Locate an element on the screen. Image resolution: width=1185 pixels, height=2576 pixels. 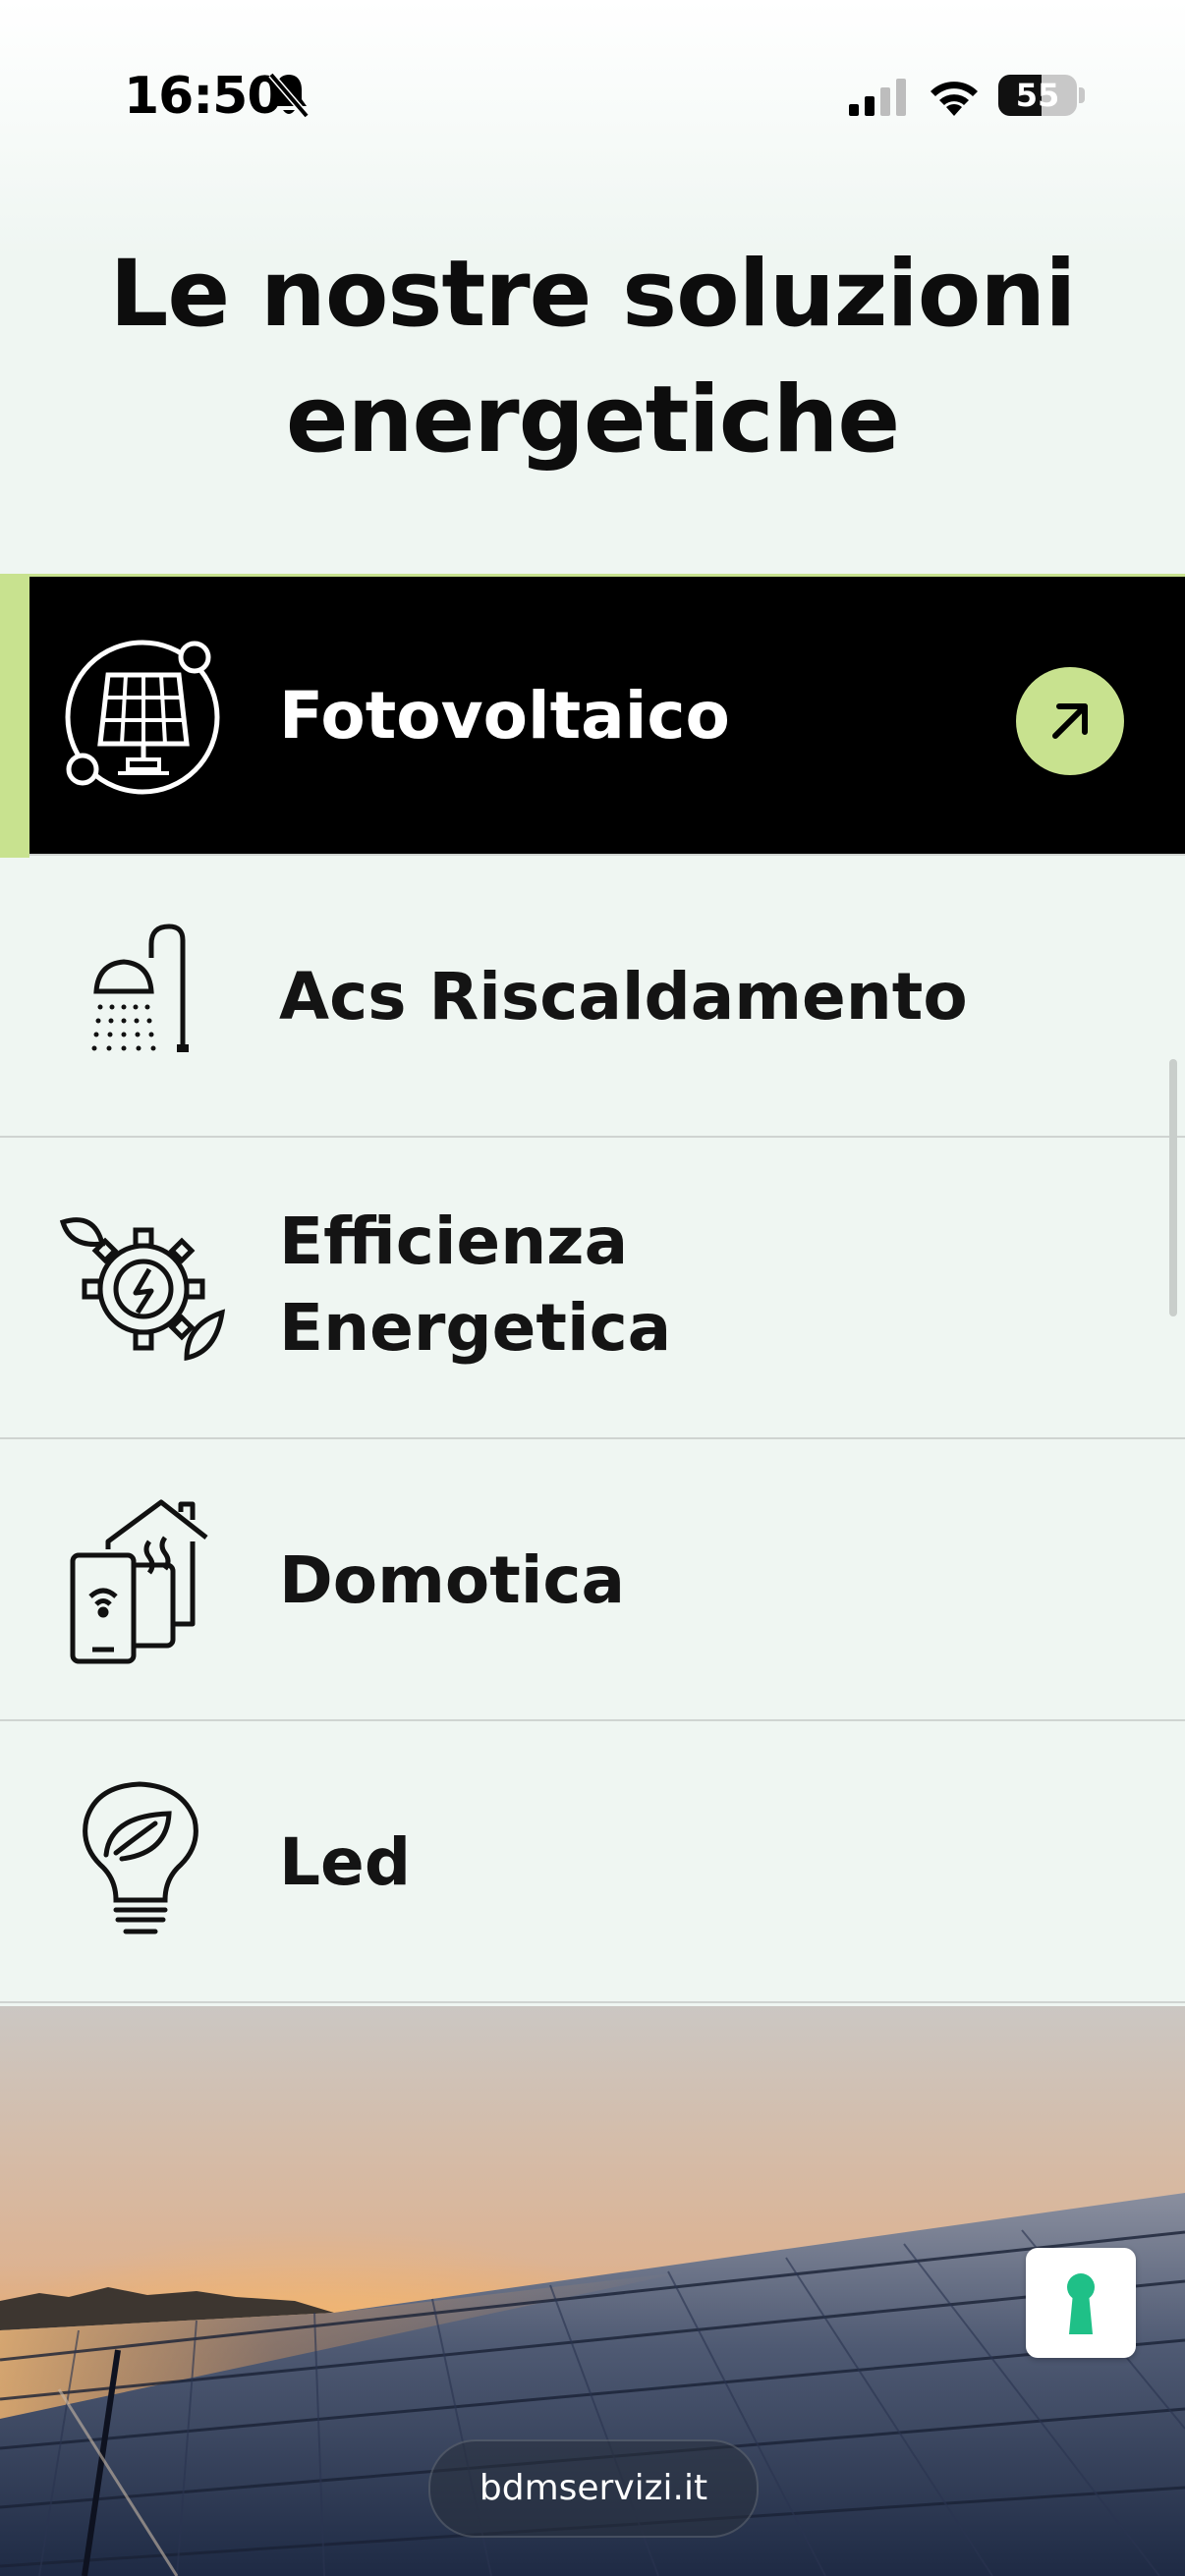
solution-item-acs-riscaldamento: Acs Riscaldamento is located at coordinates (592, 997).